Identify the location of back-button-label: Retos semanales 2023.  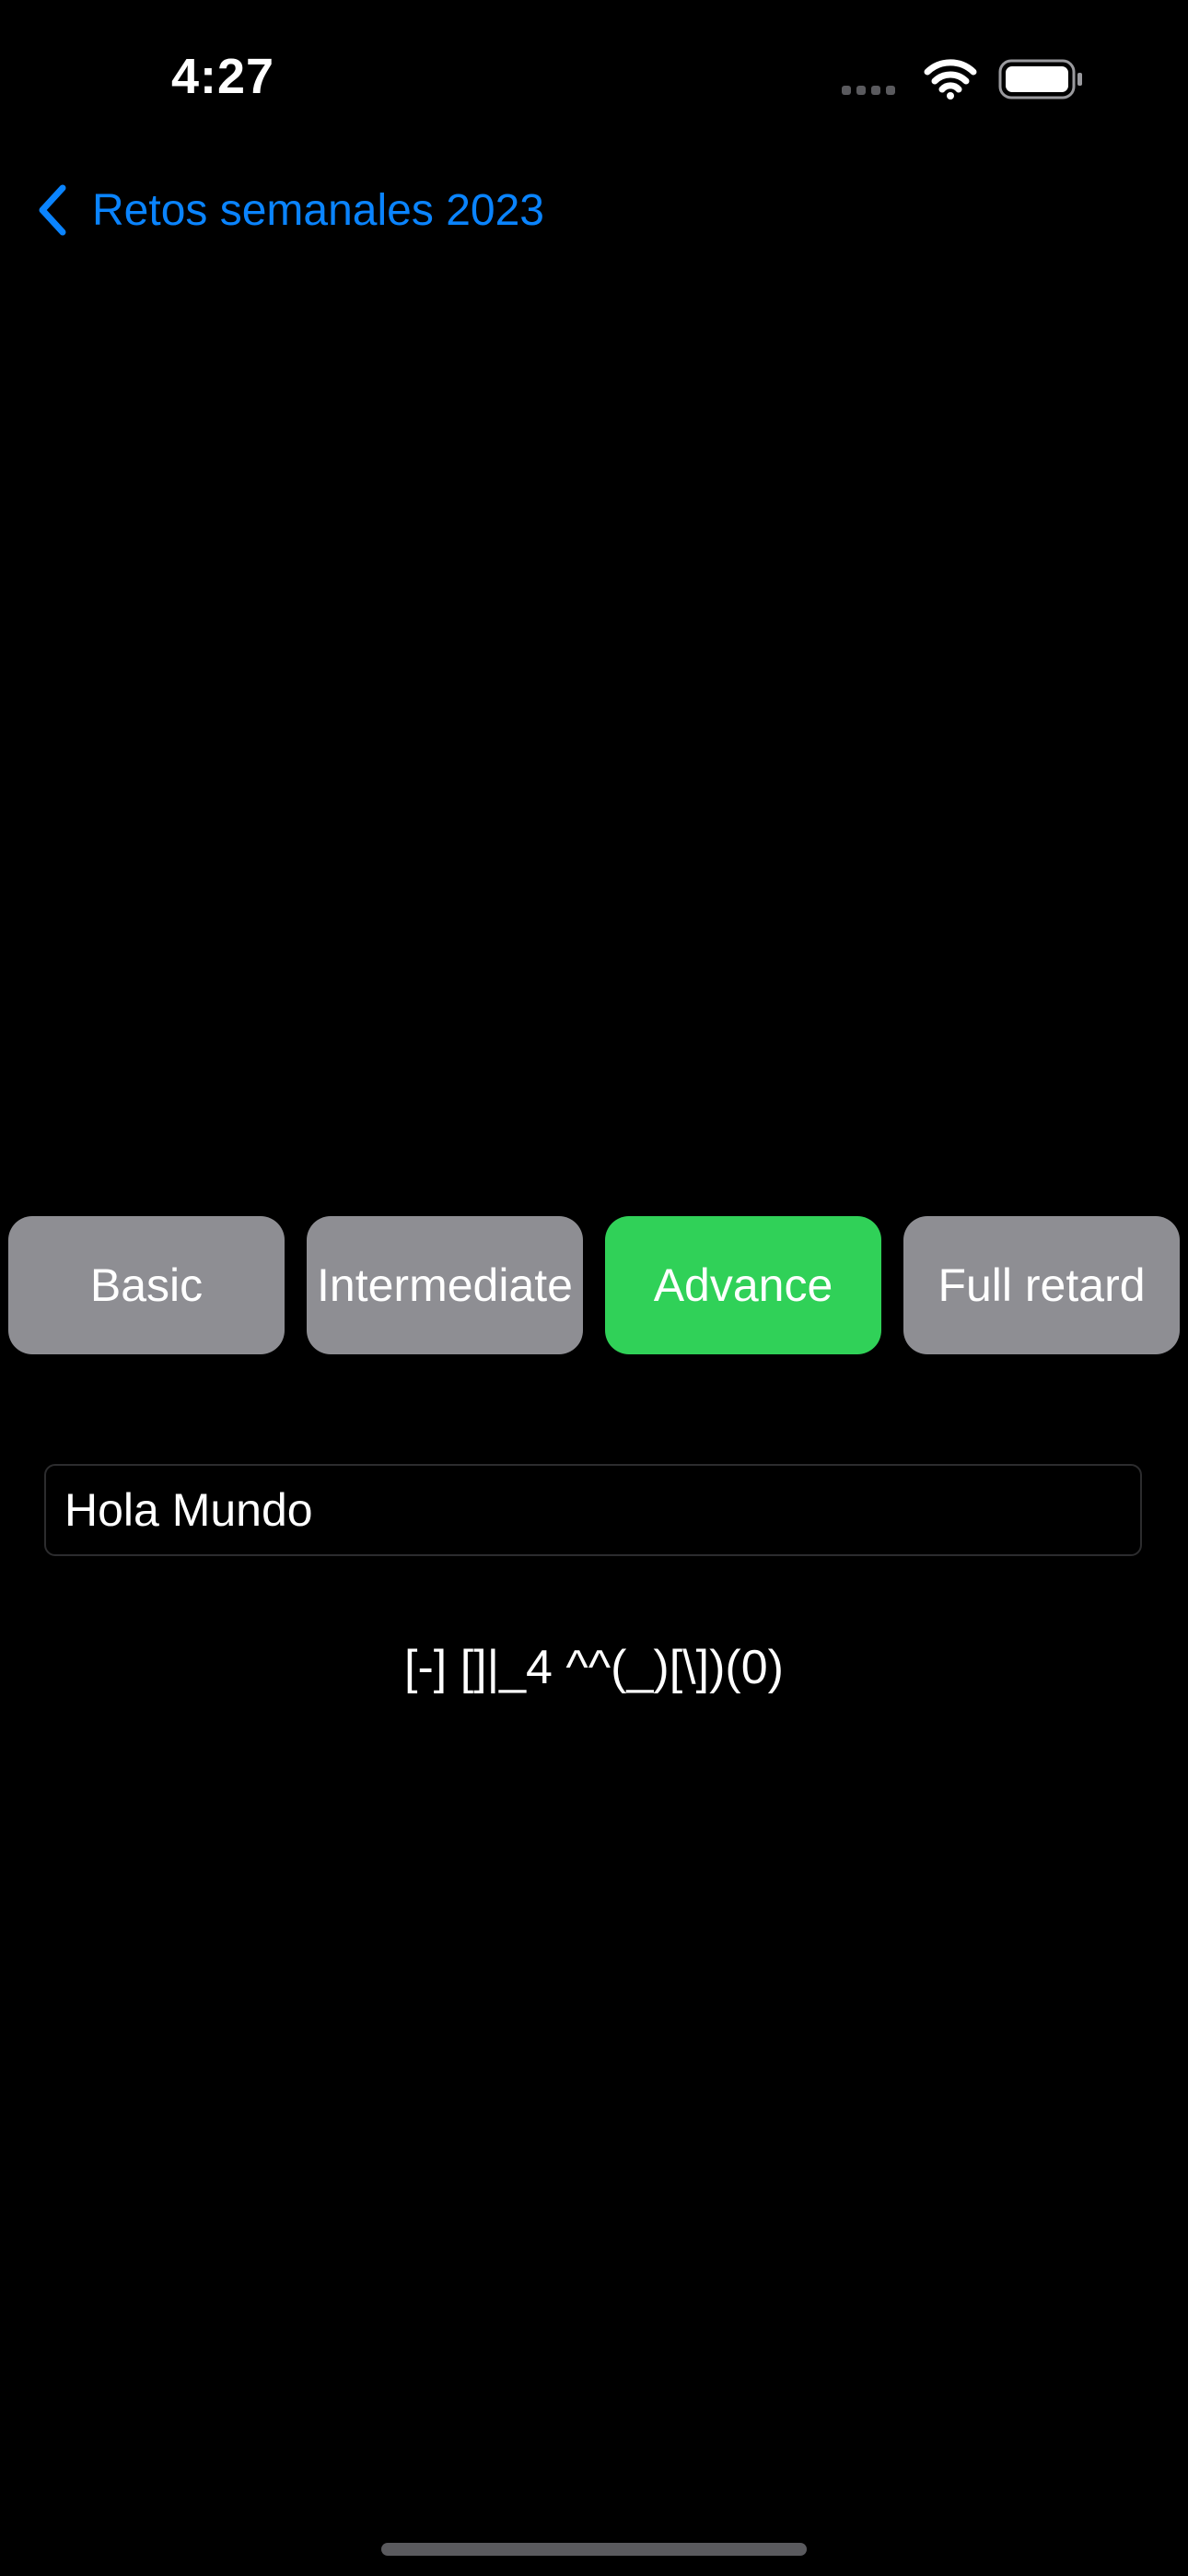
(318, 210).